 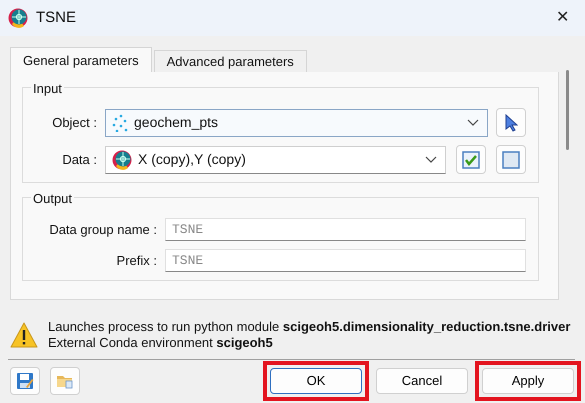 I want to click on dialog-button: Apply, so click(x=528, y=381).